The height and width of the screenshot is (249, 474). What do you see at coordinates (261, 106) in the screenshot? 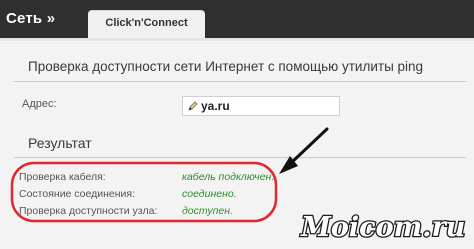
I see `address-field: ya.ru` at bounding box center [261, 106].